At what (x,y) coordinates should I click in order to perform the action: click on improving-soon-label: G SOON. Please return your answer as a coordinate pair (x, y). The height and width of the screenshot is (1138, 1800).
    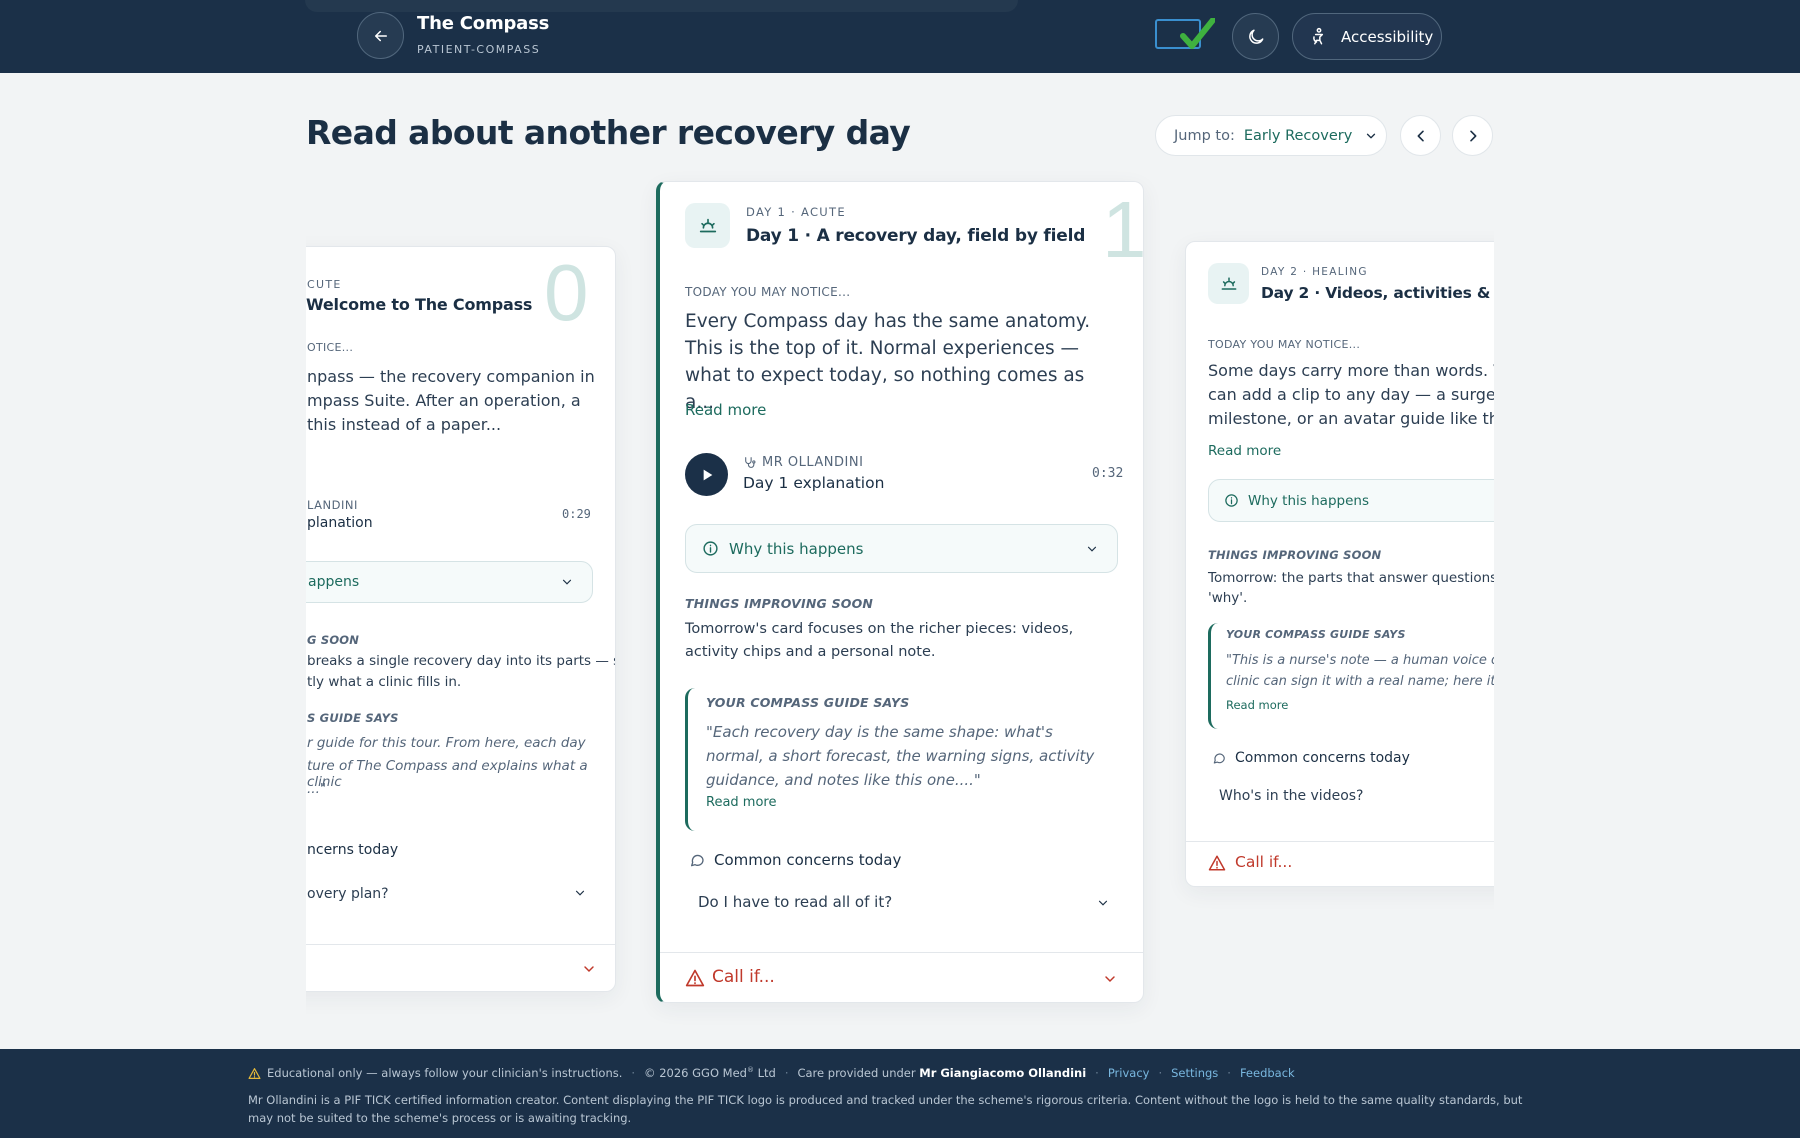
    Looking at the image, I should click on (333, 640).